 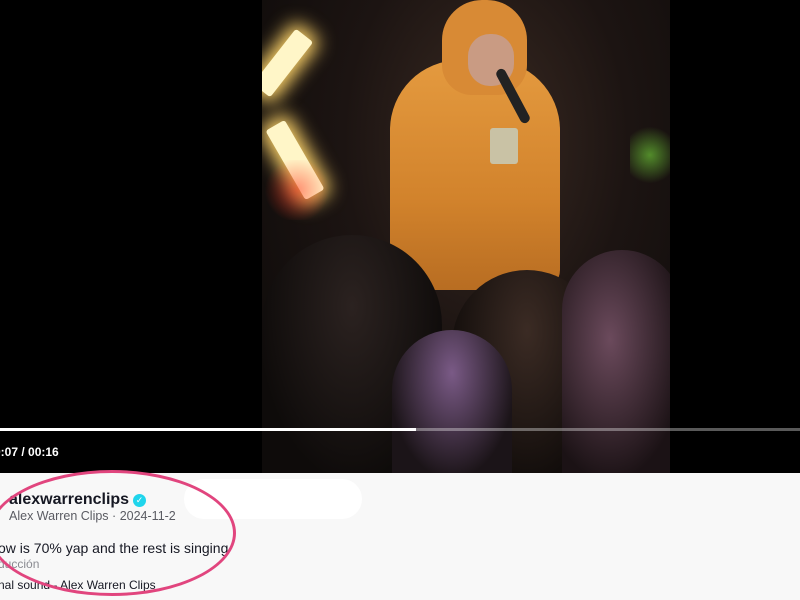 What do you see at coordinates (29, 452) in the screenshot?
I see `video-time: 0:07 / 00:16` at bounding box center [29, 452].